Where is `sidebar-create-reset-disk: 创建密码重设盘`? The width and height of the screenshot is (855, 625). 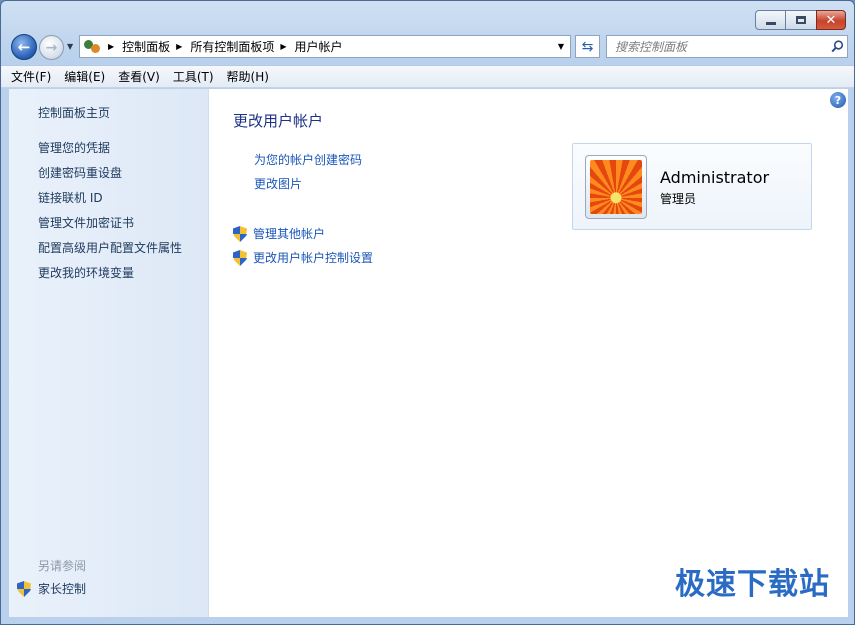 sidebar-create-reset-disk: 创建密码重设盘 is located at coordinates (80, 172).